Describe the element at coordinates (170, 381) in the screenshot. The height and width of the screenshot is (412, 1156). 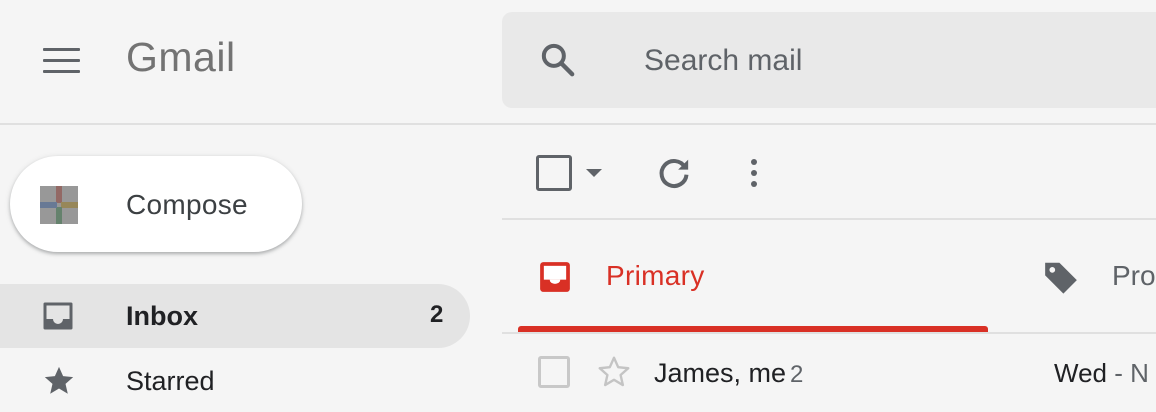
I see `sidebar-item-label: Starred` at that location.